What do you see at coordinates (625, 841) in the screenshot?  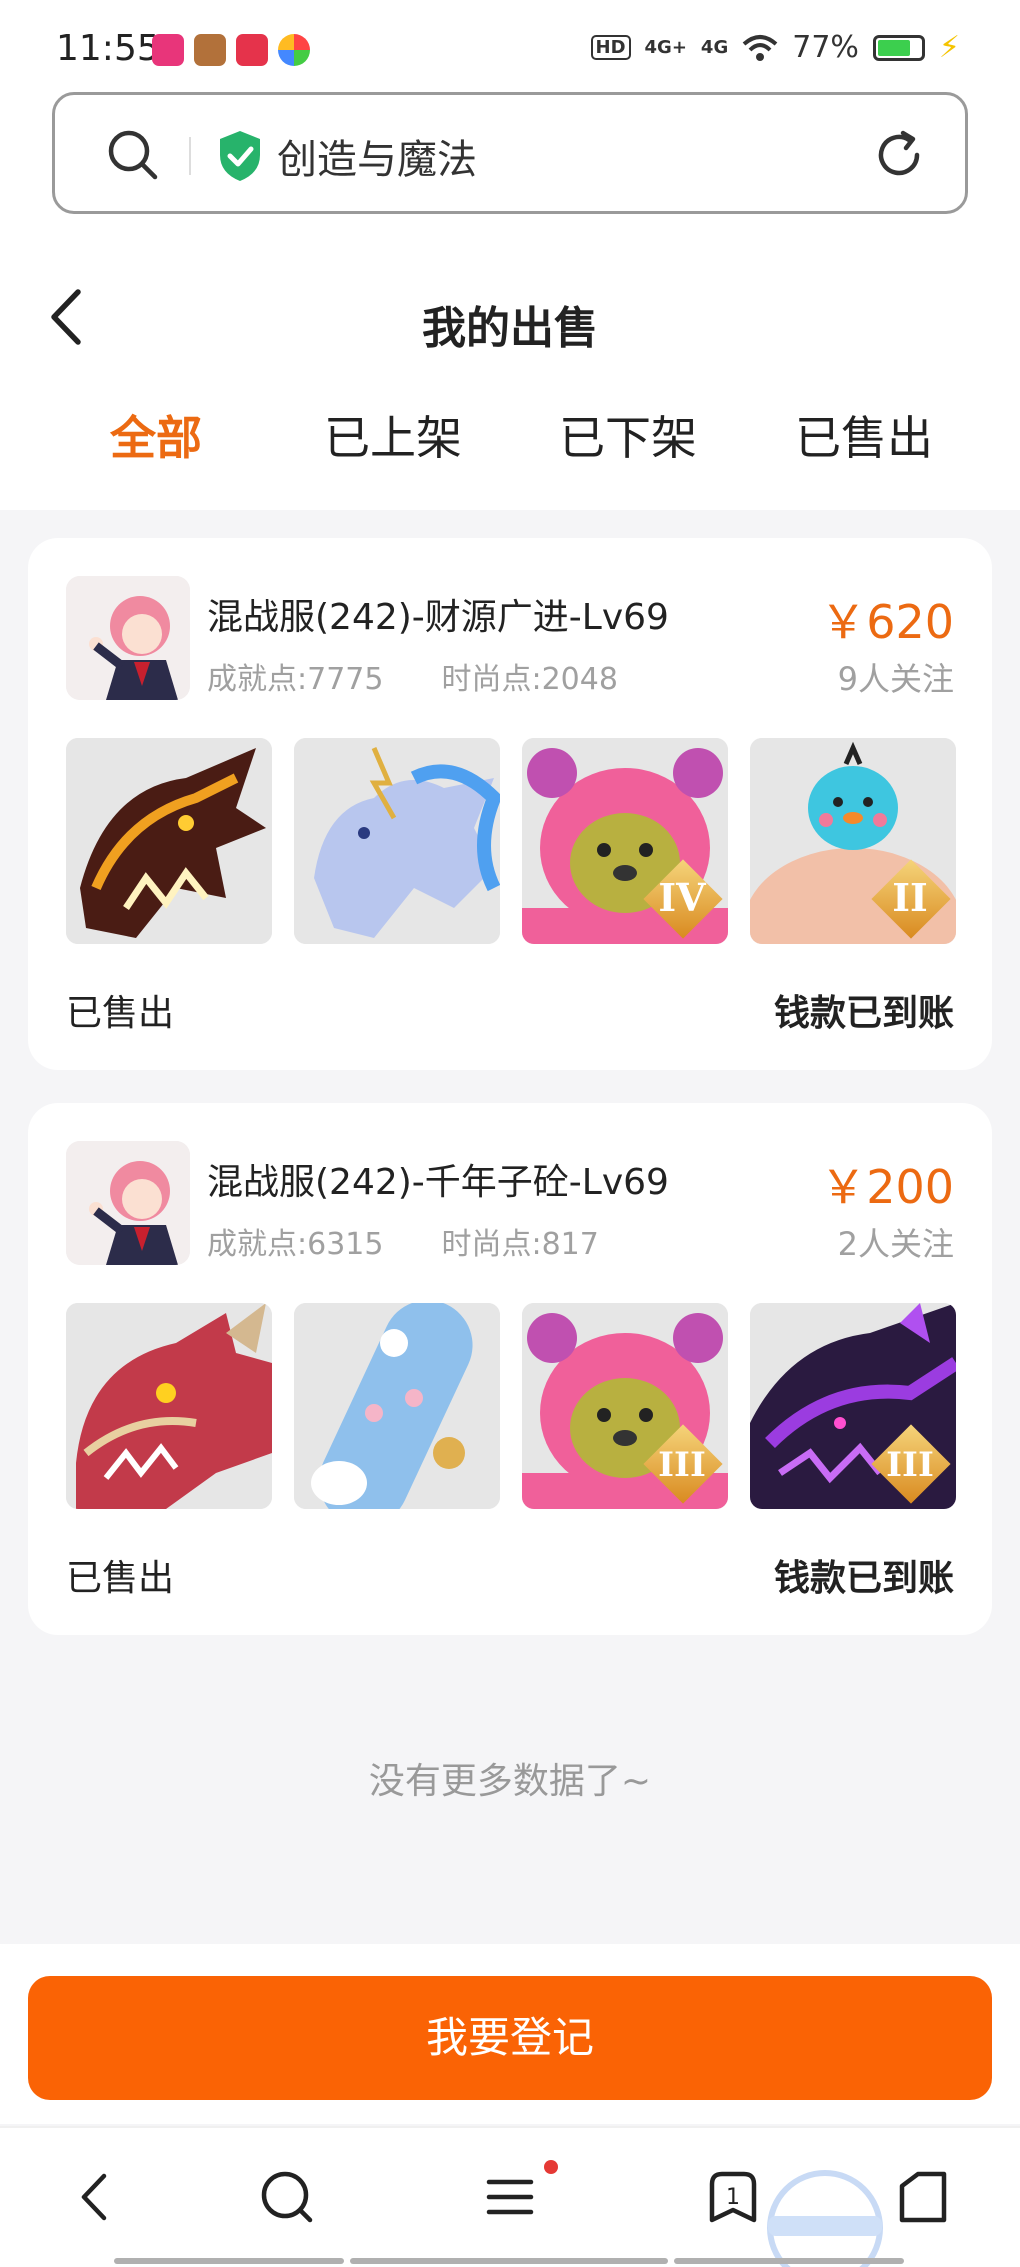 I see `item-thumbnail: IV` at bounding box center [625, 841].